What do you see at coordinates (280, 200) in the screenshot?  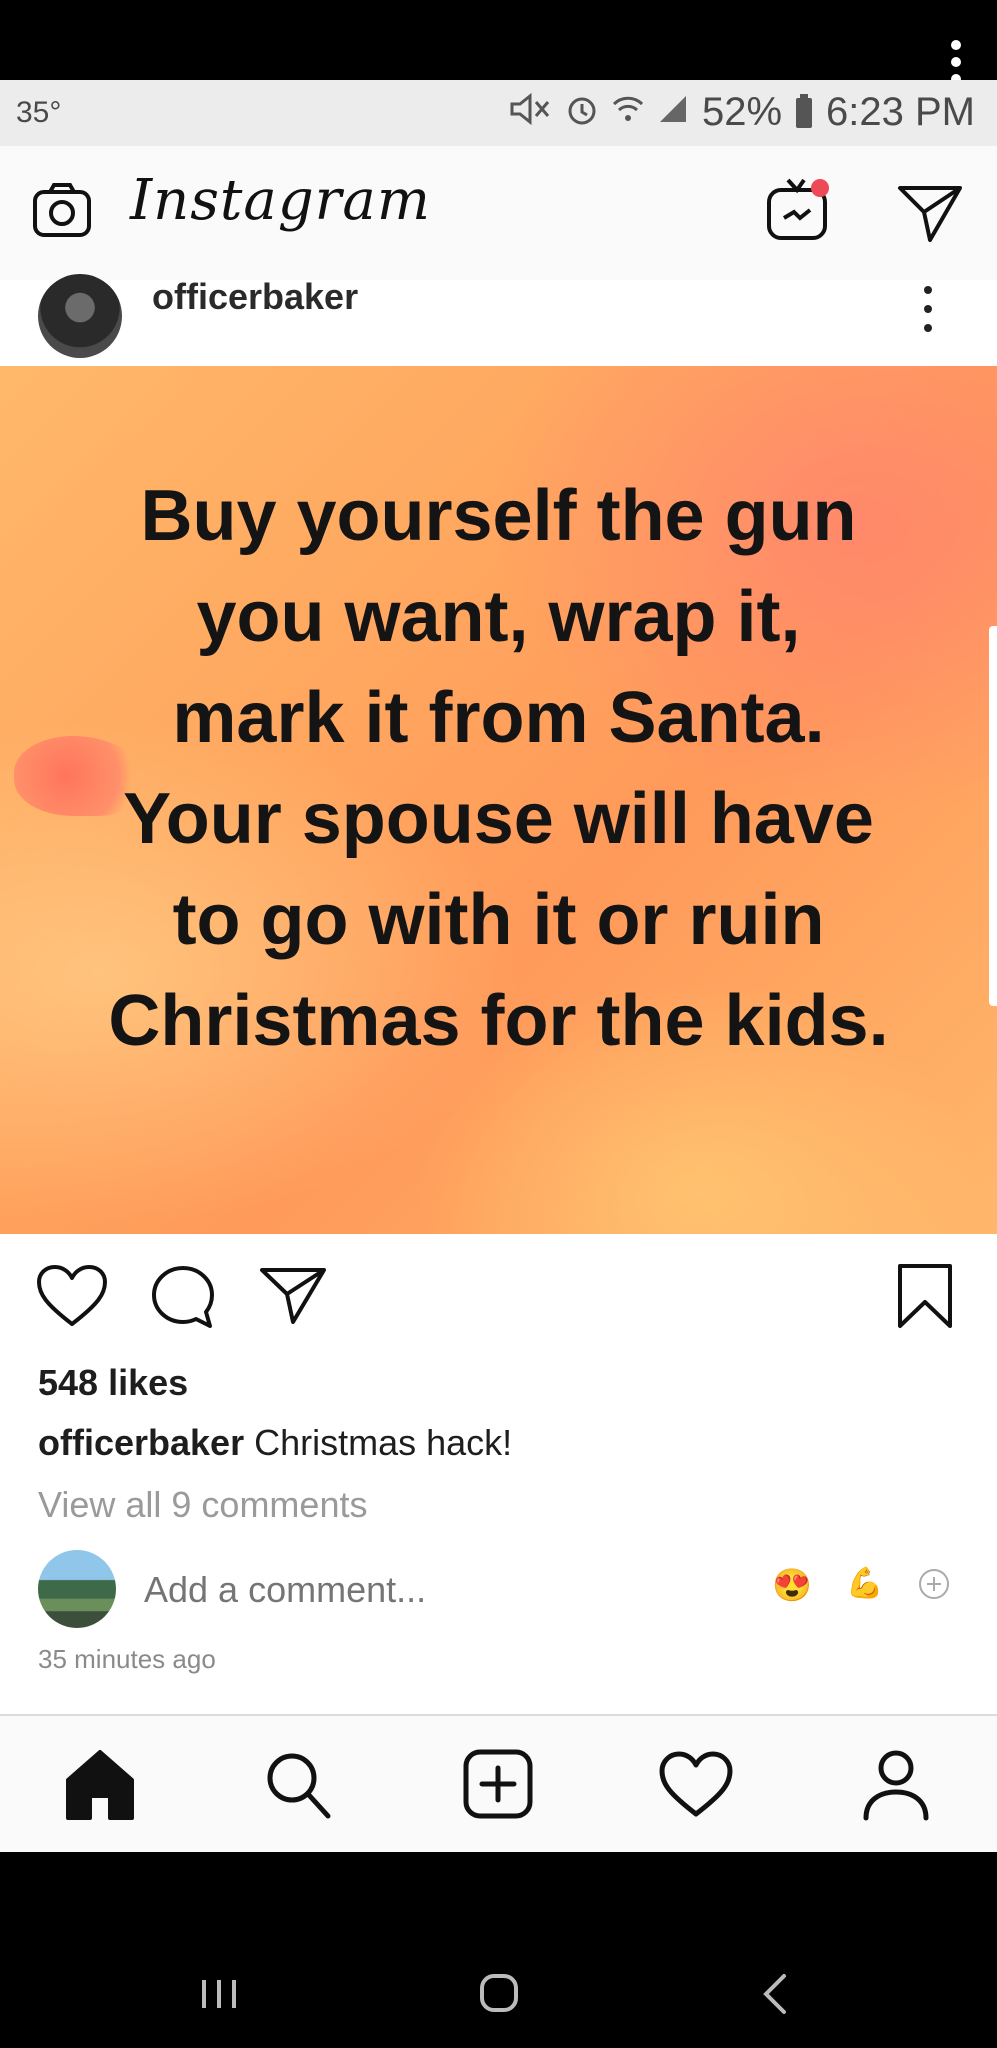 I see `instagram-logo: Instagram` at bounding box center [280, 200].